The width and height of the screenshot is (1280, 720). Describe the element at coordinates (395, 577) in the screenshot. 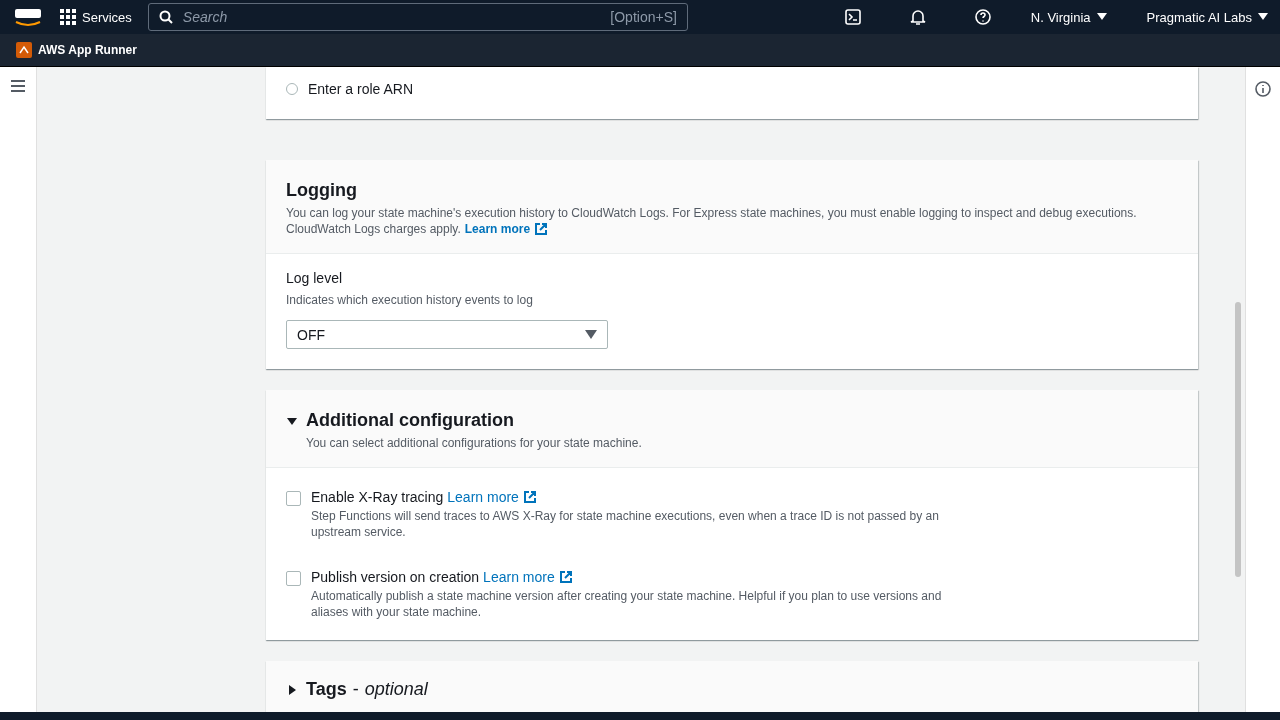

I see `checkbox-label: Publish version on creation` at that location.